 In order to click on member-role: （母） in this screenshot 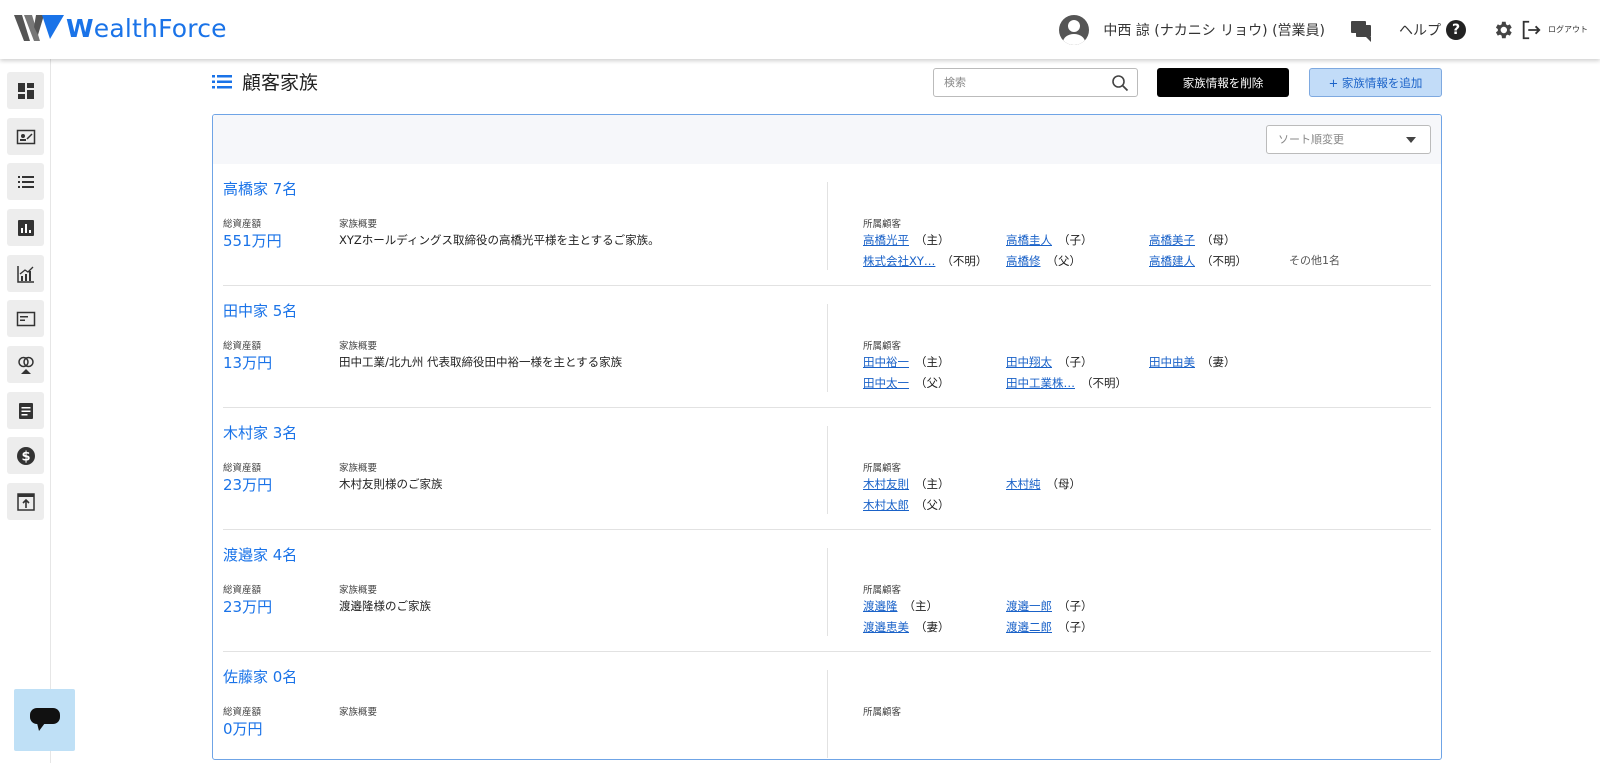, I will do `click(1218, 240)`.